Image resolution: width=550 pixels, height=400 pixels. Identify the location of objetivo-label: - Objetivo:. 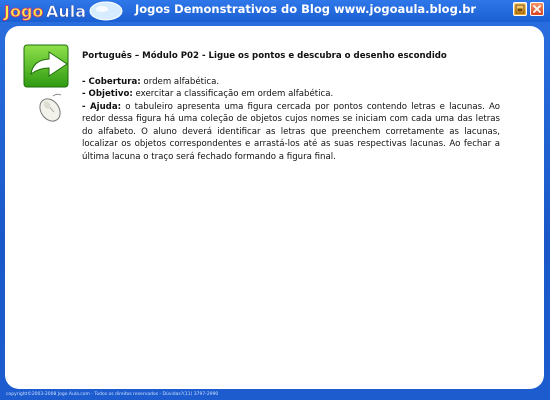
(107, 94).